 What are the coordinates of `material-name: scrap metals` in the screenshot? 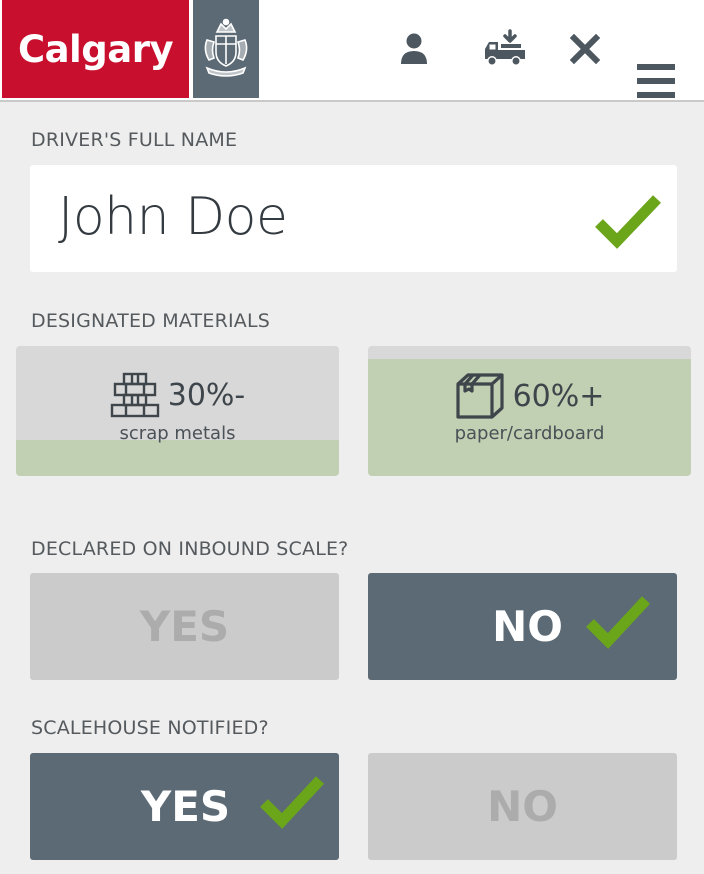 It's located at (177, 433).